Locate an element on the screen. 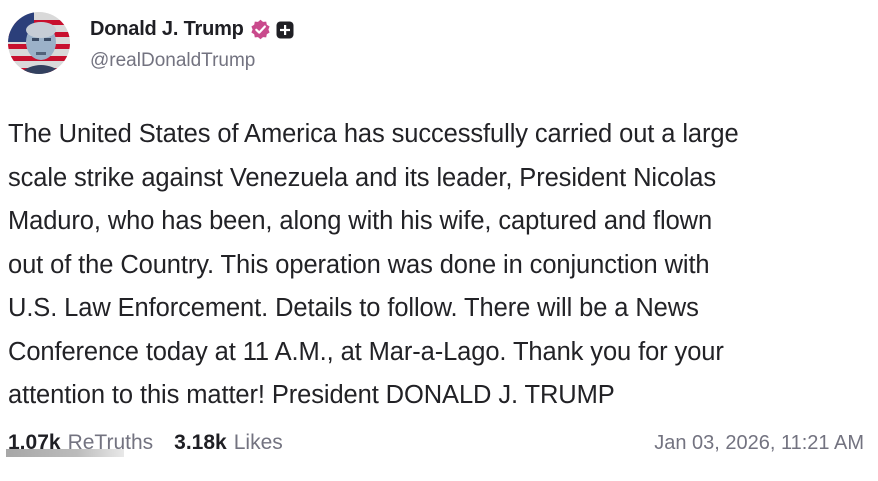 The height and width of the screenshot is (481, 878). verified-icon is located at coordinates (260, 29).